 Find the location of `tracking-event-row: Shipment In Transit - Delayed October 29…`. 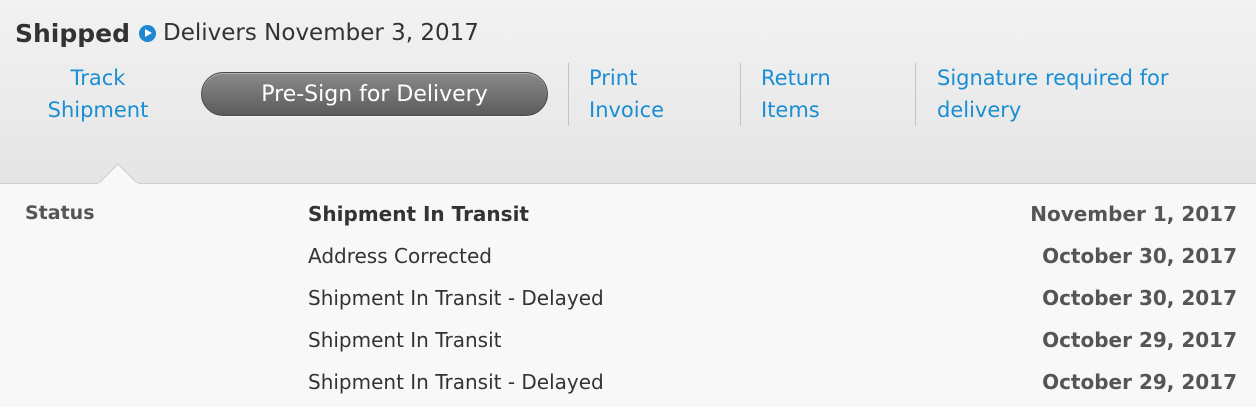

tracking-event-row: Shipment In Transit - Delayed October 29… is located at coordinates (628, 386).